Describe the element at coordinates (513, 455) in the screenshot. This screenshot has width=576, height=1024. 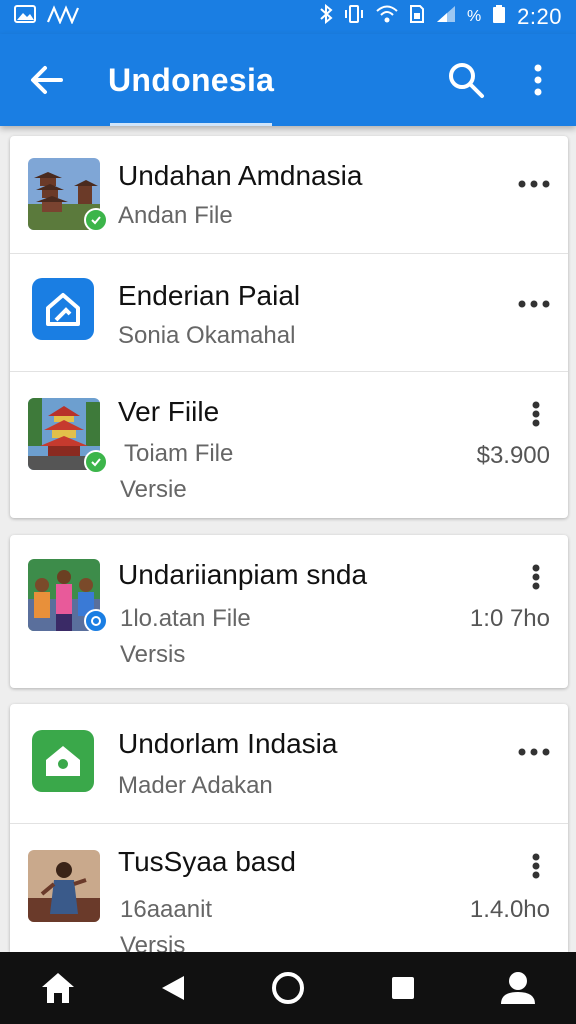
I see `item-amount: $3.900` at that location.